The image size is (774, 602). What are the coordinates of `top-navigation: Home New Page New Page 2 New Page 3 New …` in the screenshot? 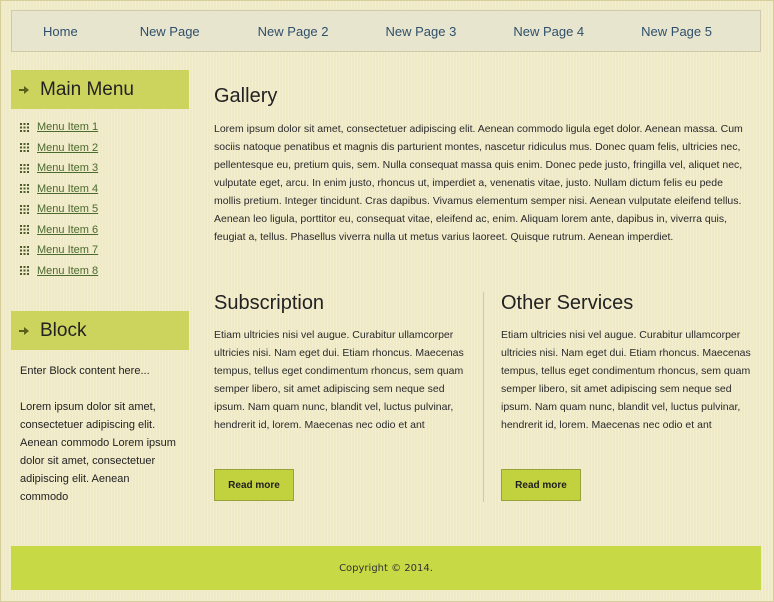 It's located at (386, 31).